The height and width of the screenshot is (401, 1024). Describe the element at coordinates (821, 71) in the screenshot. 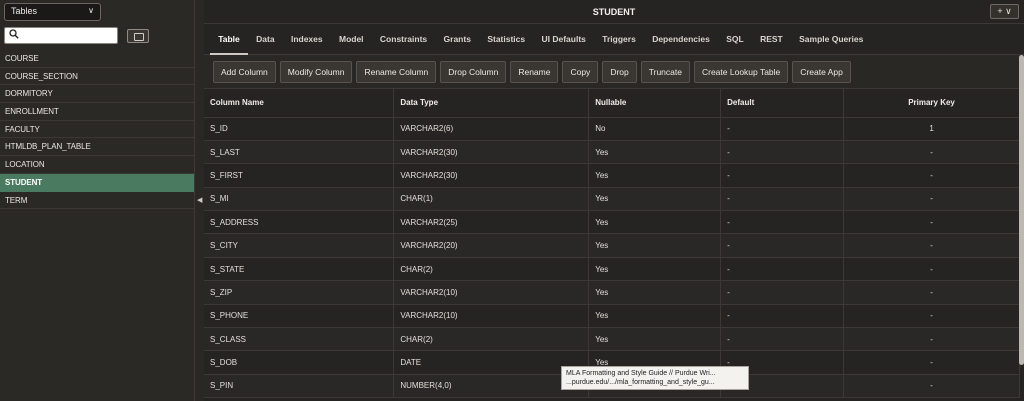

I see `create-app-button: Create App` at that location.